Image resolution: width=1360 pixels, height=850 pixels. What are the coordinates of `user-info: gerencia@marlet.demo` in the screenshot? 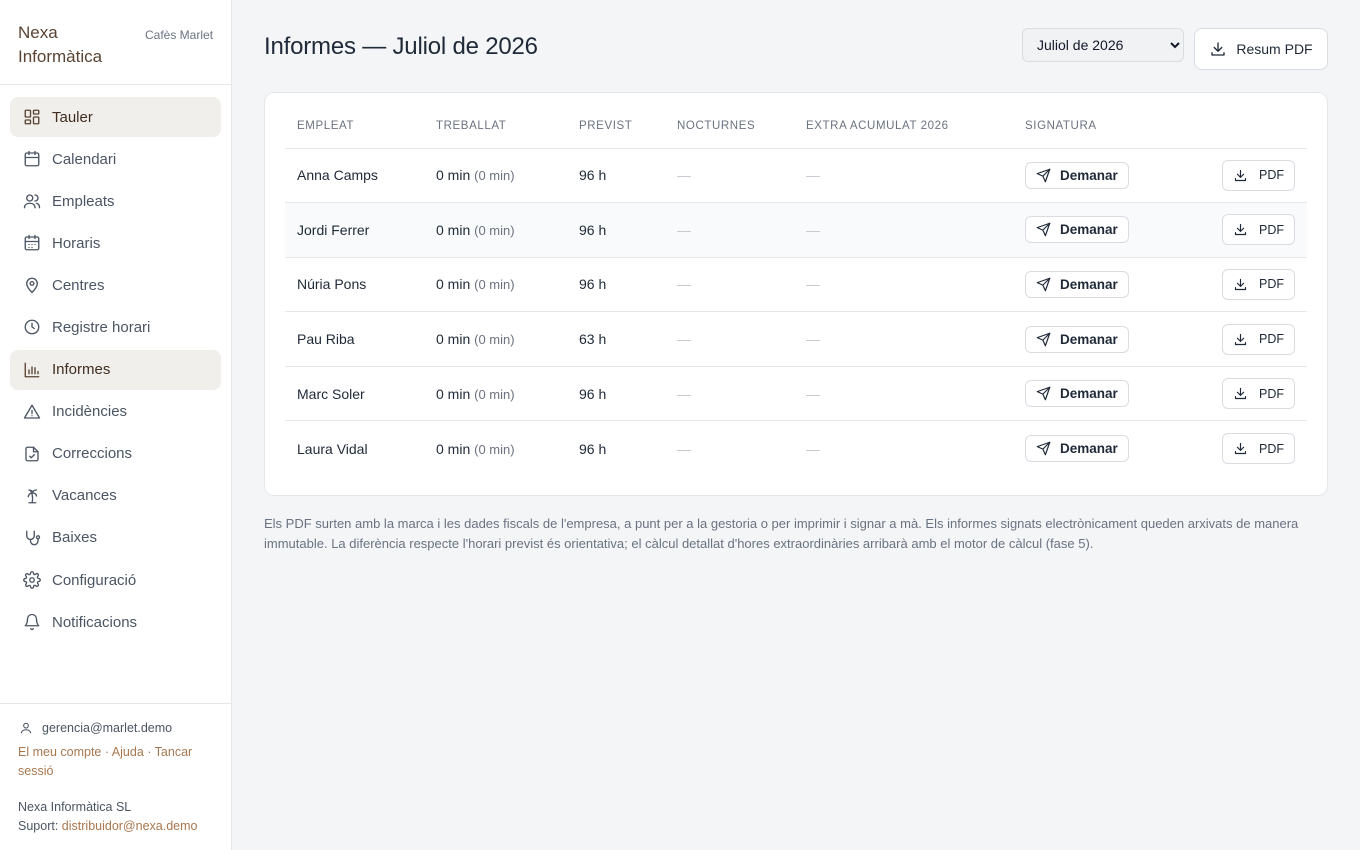 It's located at (115, 728).